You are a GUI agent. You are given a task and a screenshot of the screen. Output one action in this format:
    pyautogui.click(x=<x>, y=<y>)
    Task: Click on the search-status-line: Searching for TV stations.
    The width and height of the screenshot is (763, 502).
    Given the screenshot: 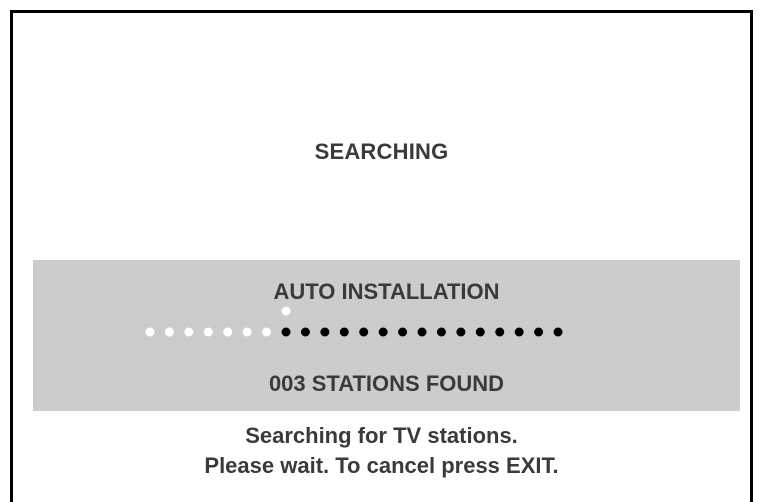 What is the action you would take?
    pyautogui.click(x=381, y=435)
    